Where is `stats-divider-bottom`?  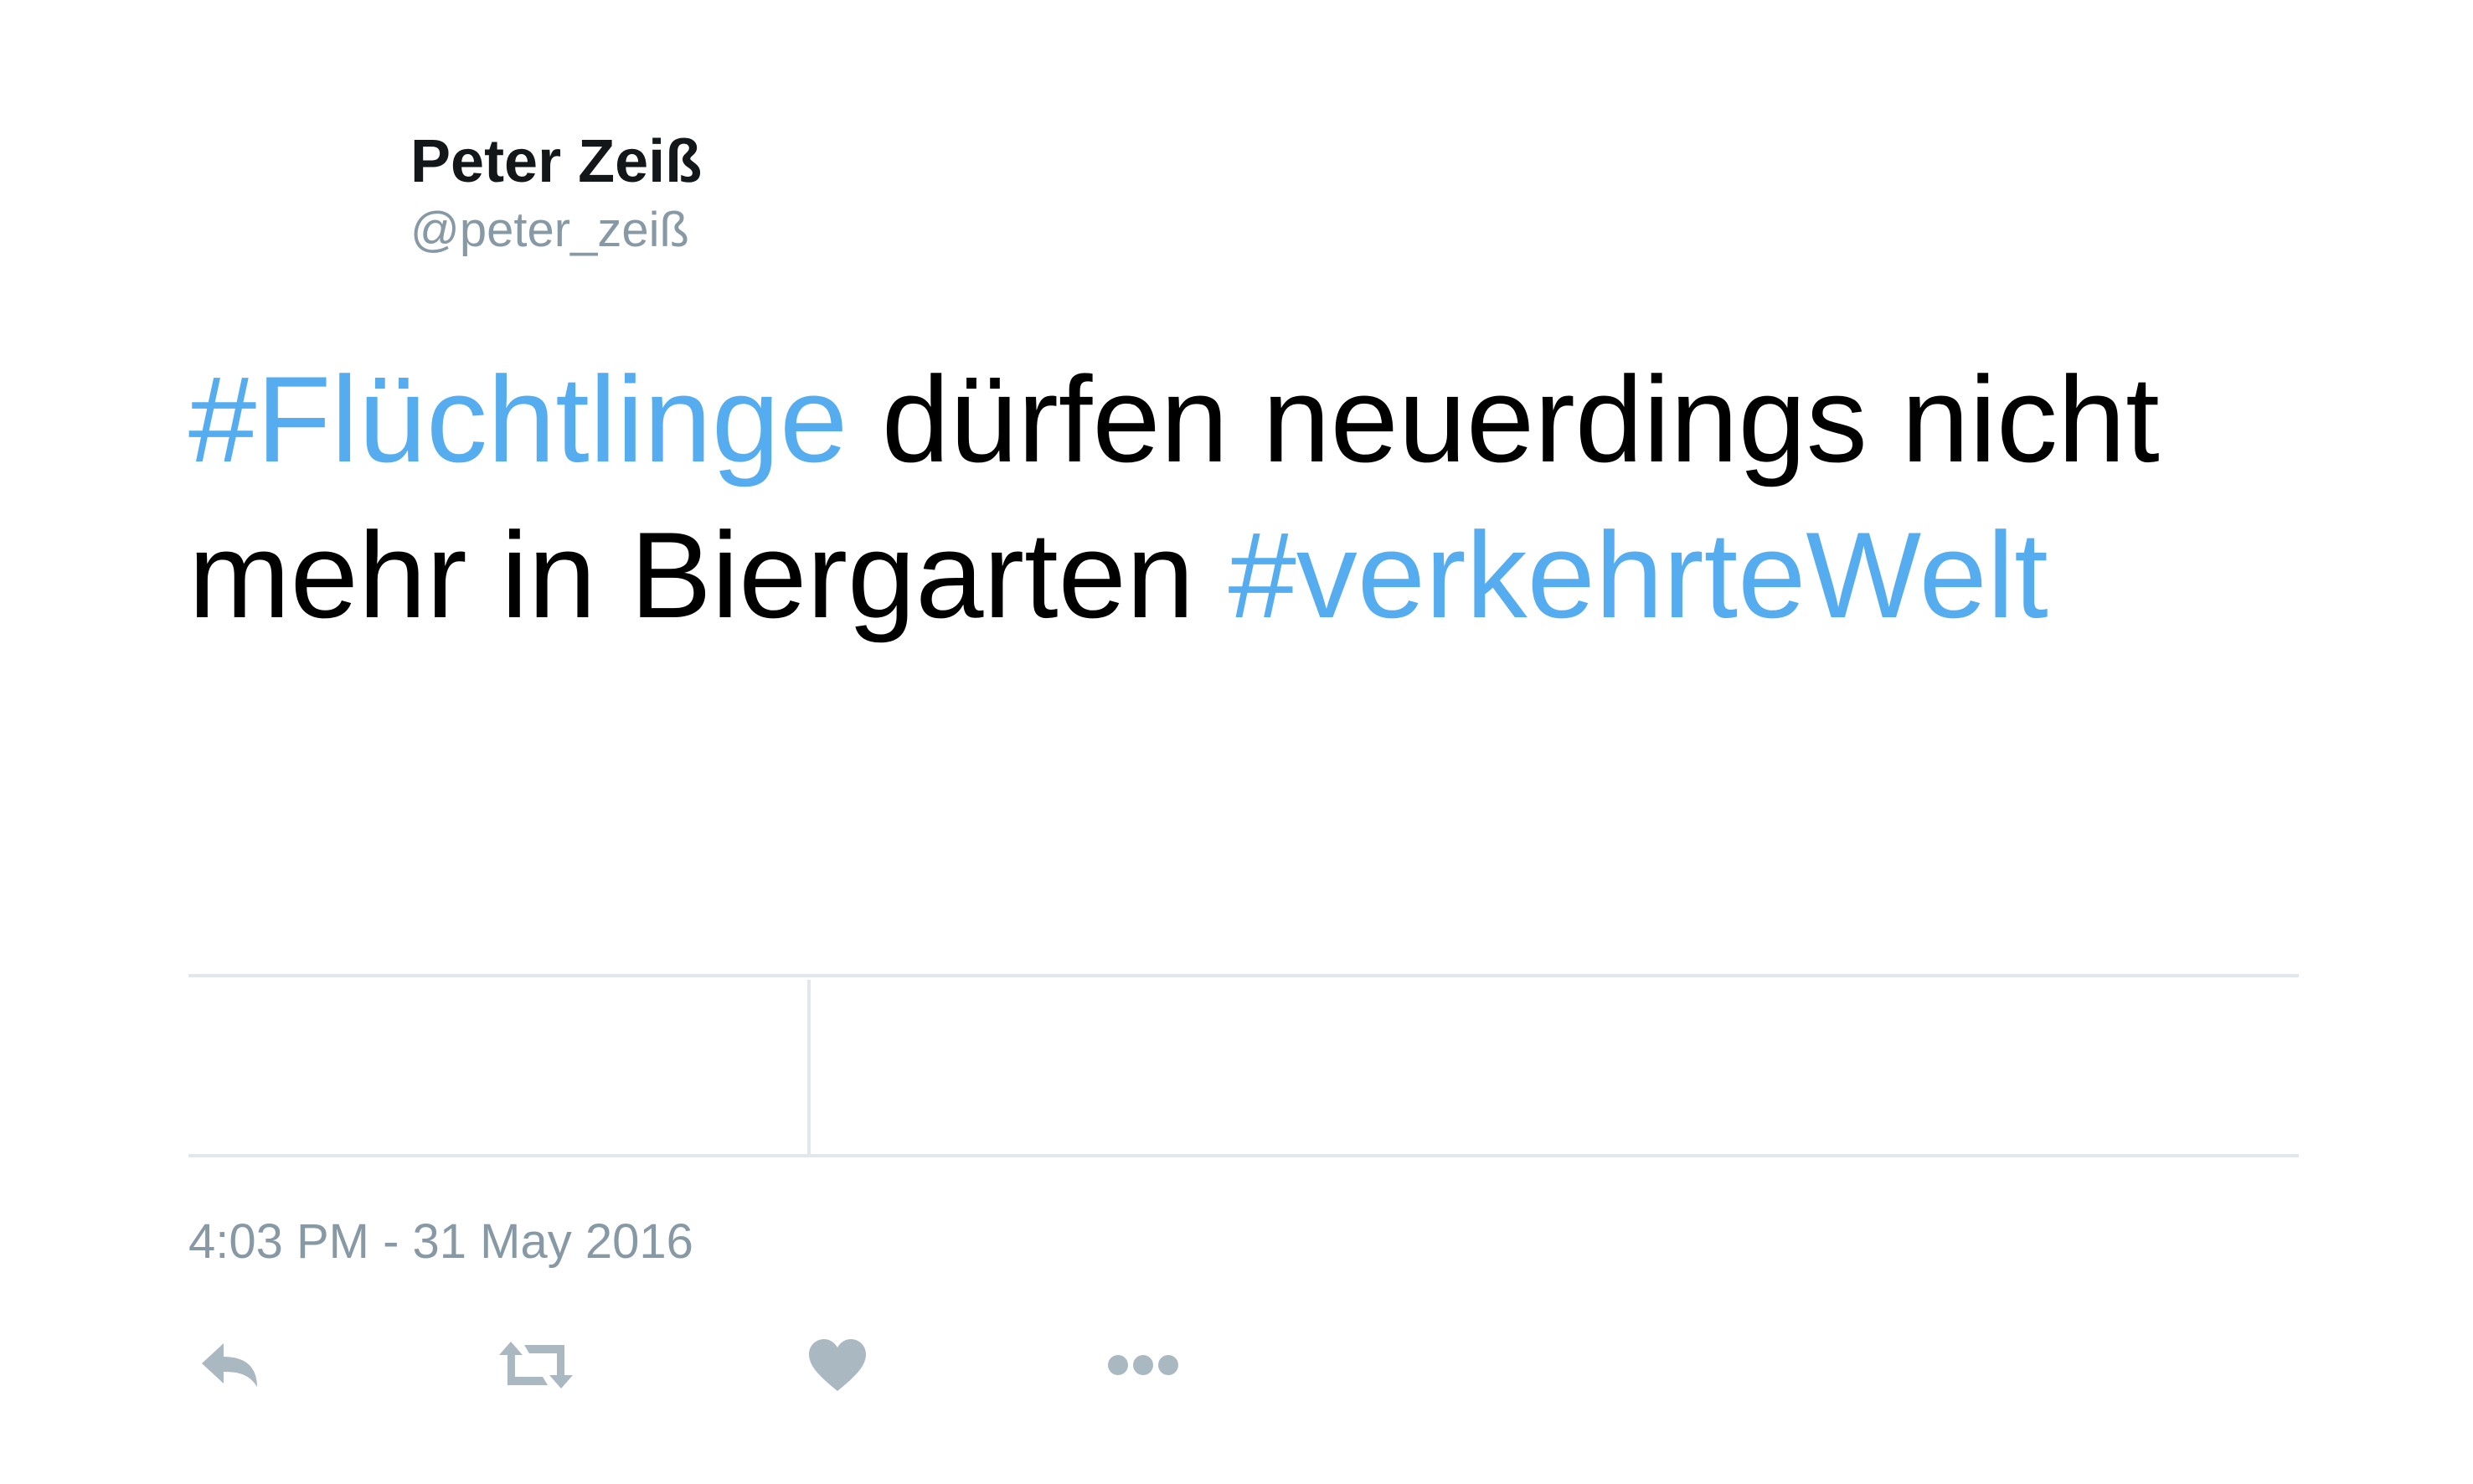
stats-divider-bottom is located at coordinates (1243, 1155).